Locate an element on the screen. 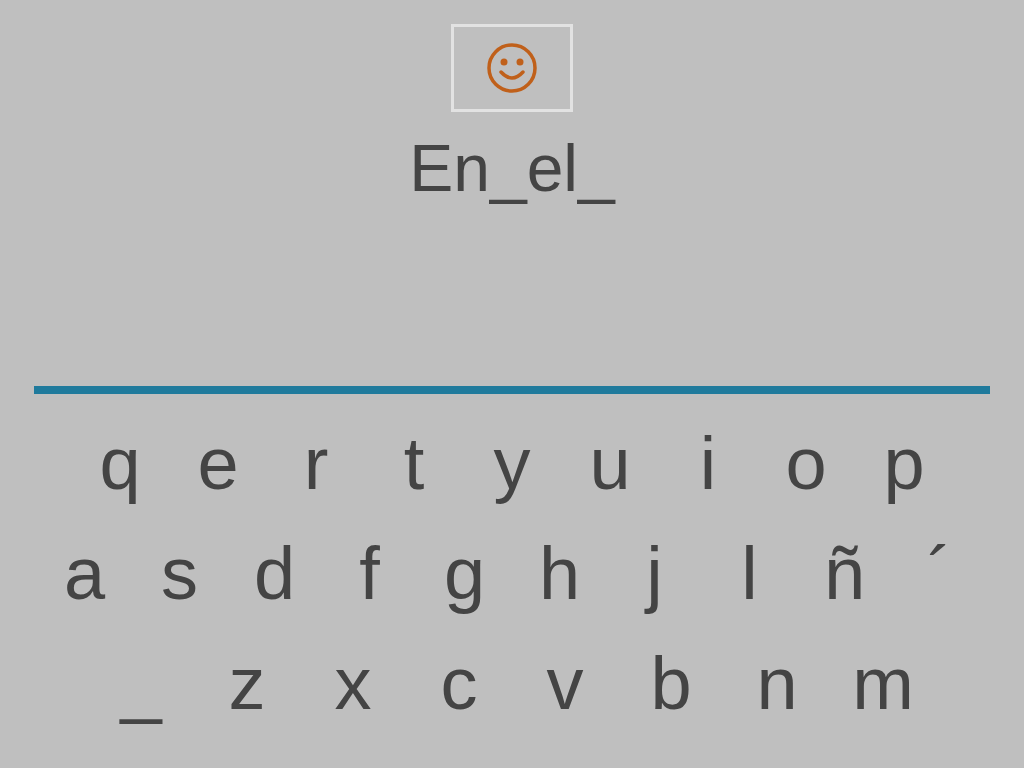 This screenshot has width=1024, height=768. letter-key: h is located at coordinates (559, 573).